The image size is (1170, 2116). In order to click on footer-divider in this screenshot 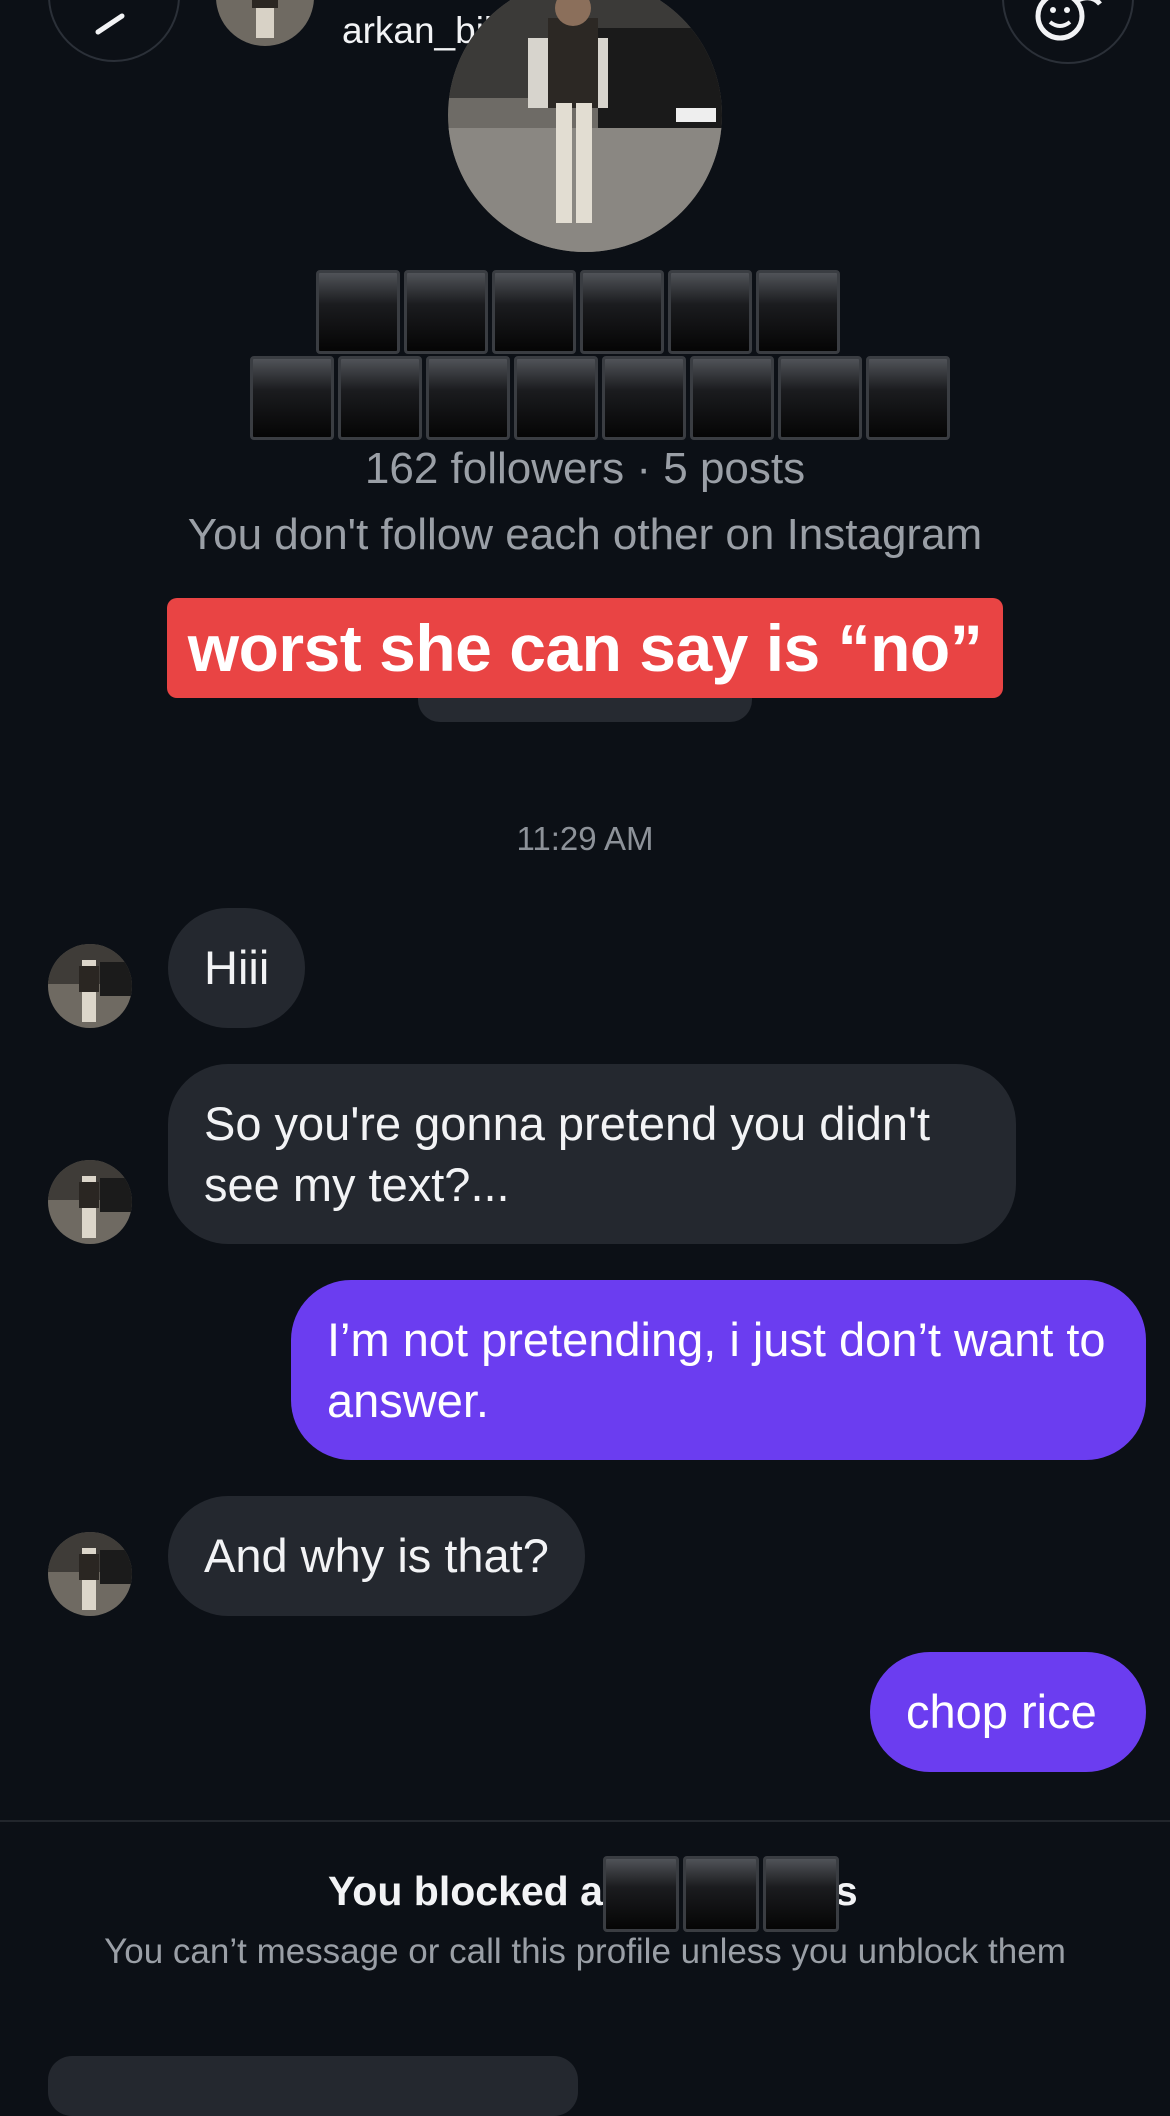, I will do `click(585, 1821)`.